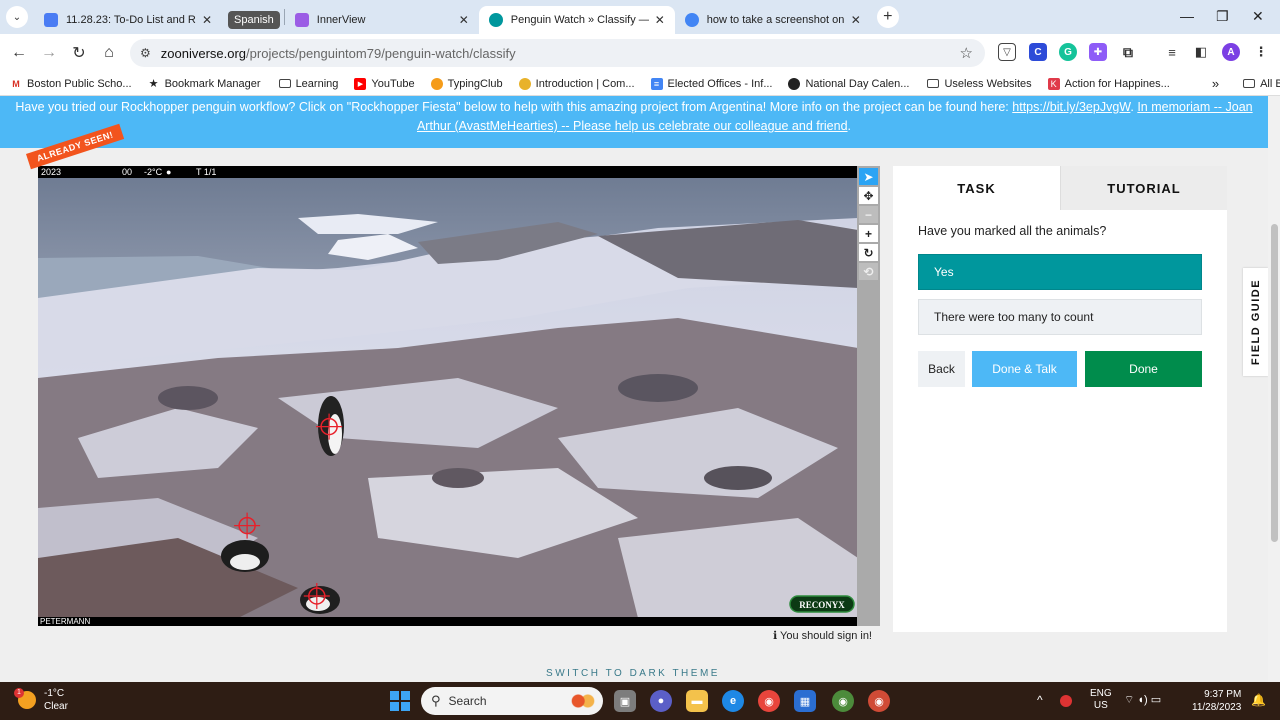 The image size is (1280, 720). Describe the element at coordinates (1007, 52) in the screenshot. I see `shield-extension-icon: ▽` at that location.